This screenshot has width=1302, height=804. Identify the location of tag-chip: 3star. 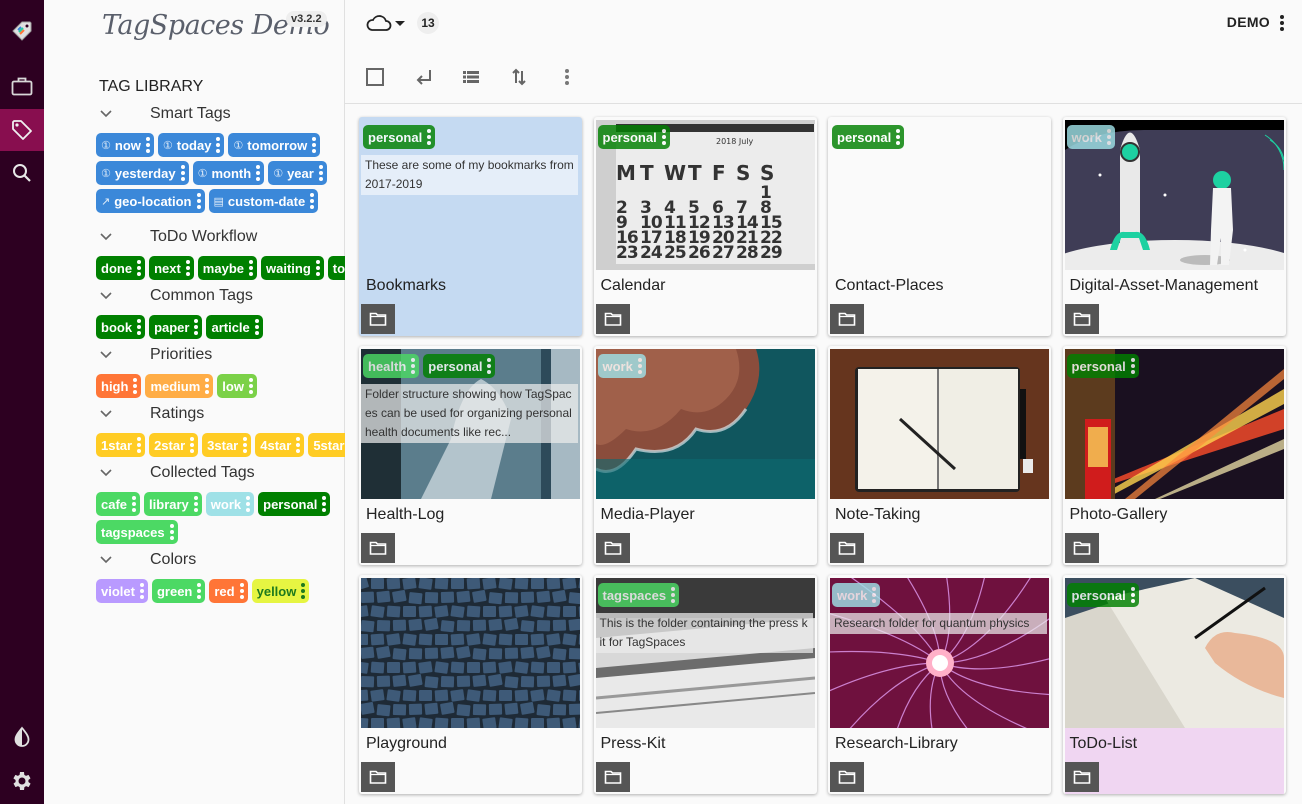
(227, 445).